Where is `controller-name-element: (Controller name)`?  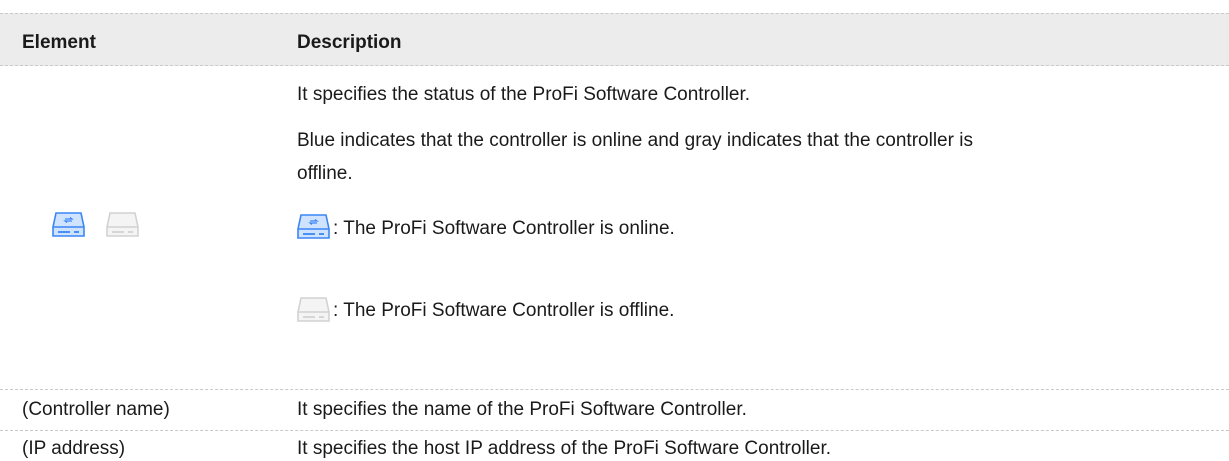 controller-name-element: (Controller name) is located at coordinates (96, 409).